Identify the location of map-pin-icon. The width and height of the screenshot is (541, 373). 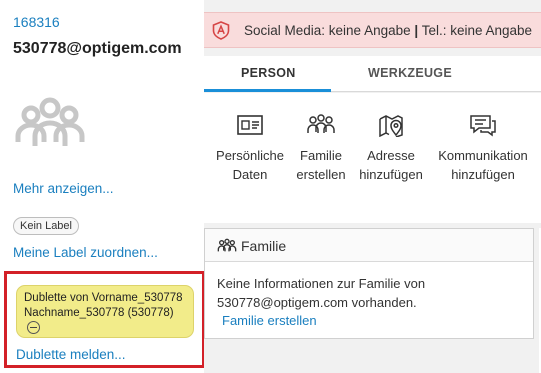
(391, 126).